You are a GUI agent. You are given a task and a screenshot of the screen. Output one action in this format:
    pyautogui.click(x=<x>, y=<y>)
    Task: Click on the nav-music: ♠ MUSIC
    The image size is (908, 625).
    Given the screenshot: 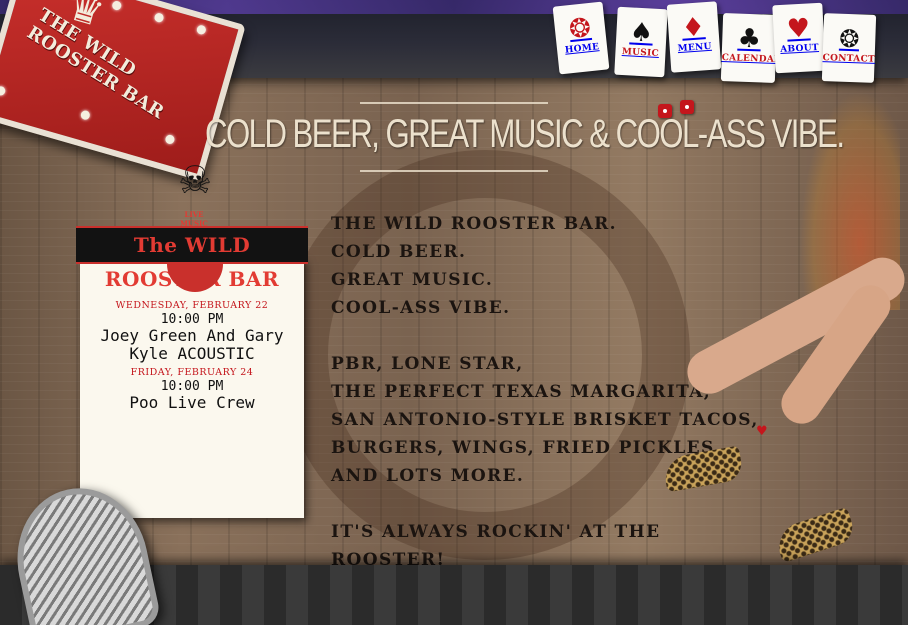 What is the action you would take?
    pyautogui.click(x=641, y=42)
    